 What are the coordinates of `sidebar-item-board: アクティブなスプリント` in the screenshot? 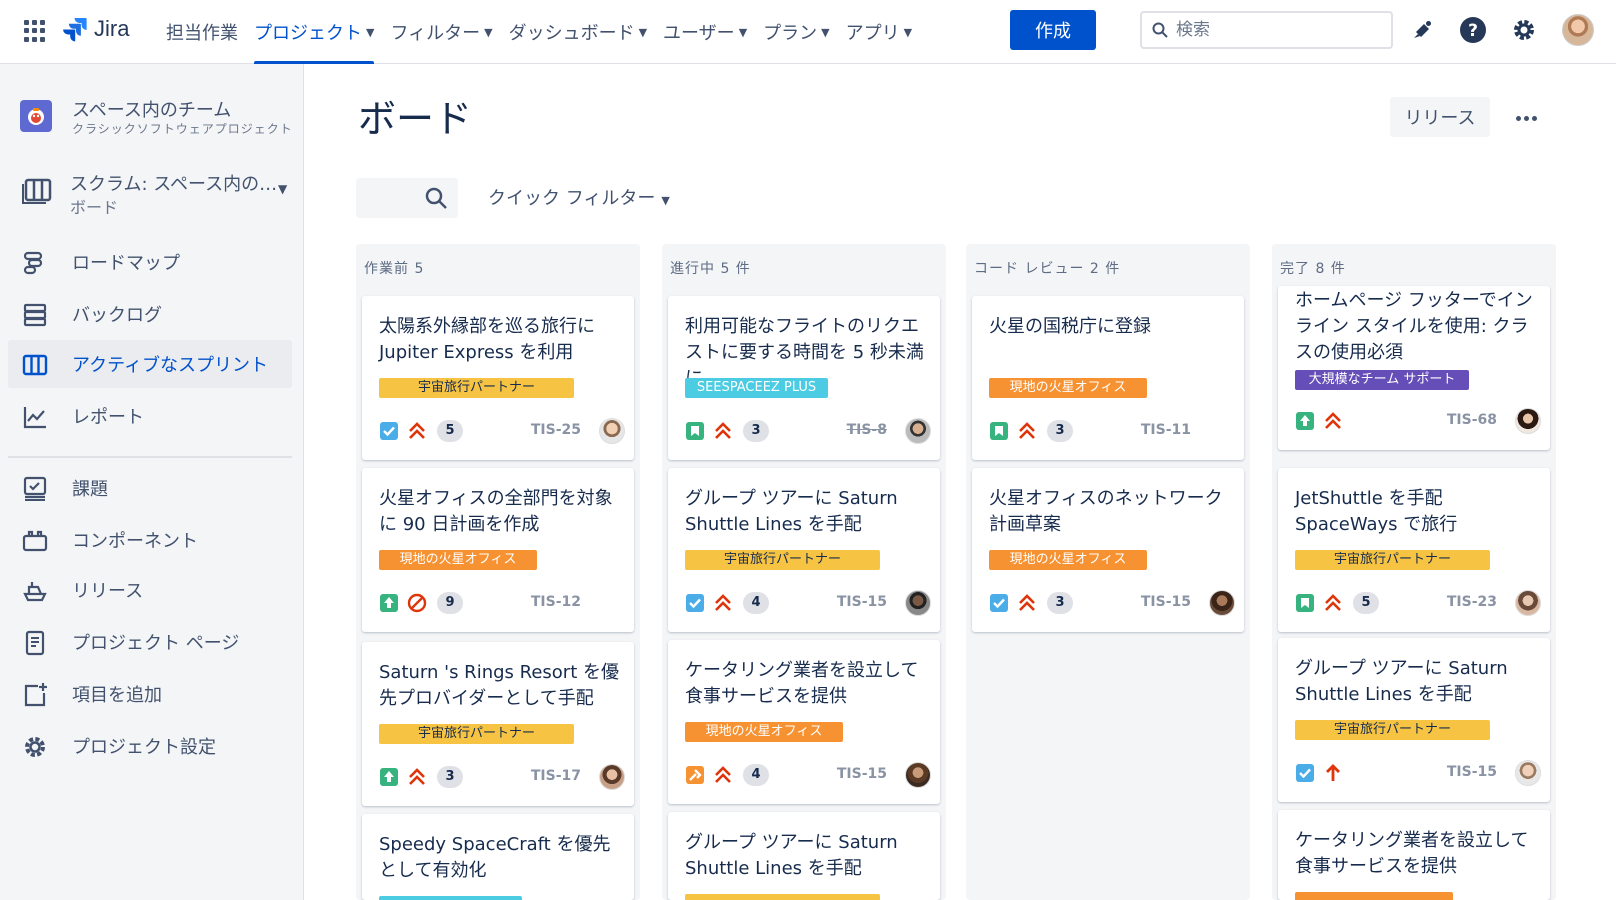 It's located at (150, 364).